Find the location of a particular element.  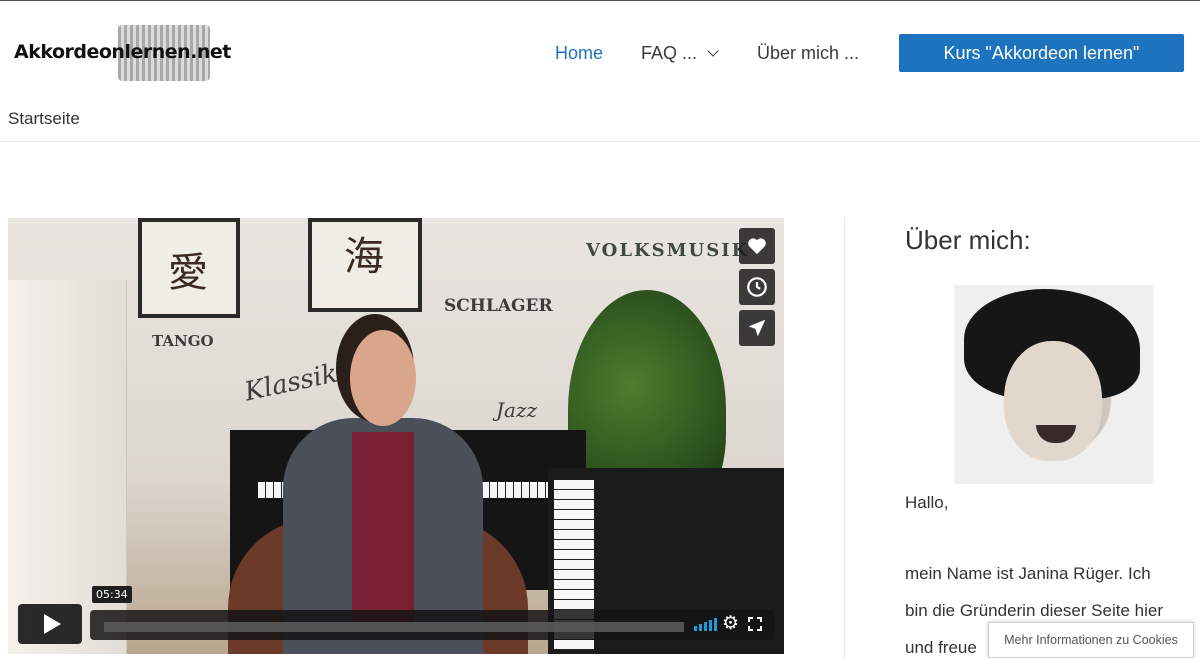

kanji-frame-right: 海 is located at coordinates (365, 265).